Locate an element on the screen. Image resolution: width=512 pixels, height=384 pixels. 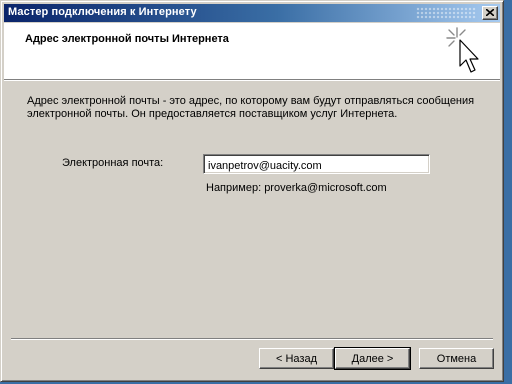
next-button: Далее > is located at coordinates (372, 358).